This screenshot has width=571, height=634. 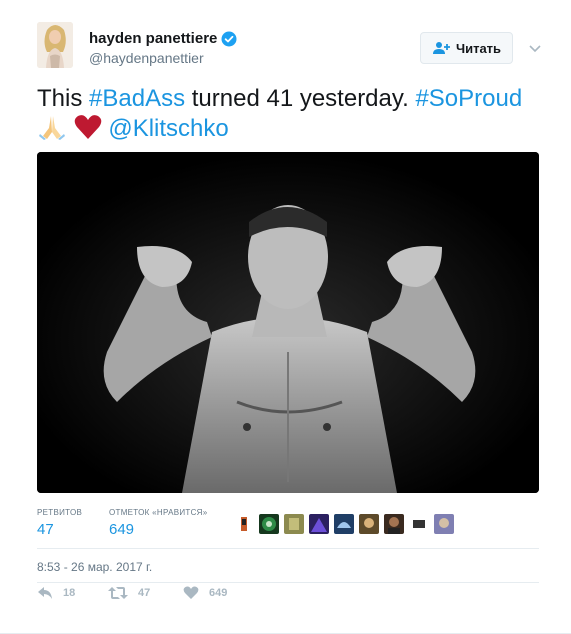 I want to click on hashtag-link-badass: #BadAss, so click(x=137, y=98).